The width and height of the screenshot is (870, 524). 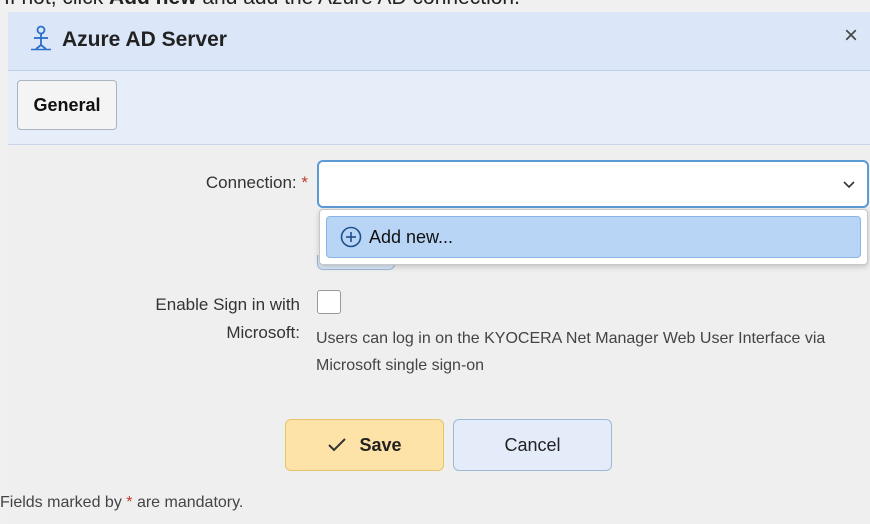 I want to click on azure-ad-server-icon, so click(x=41, y=38).